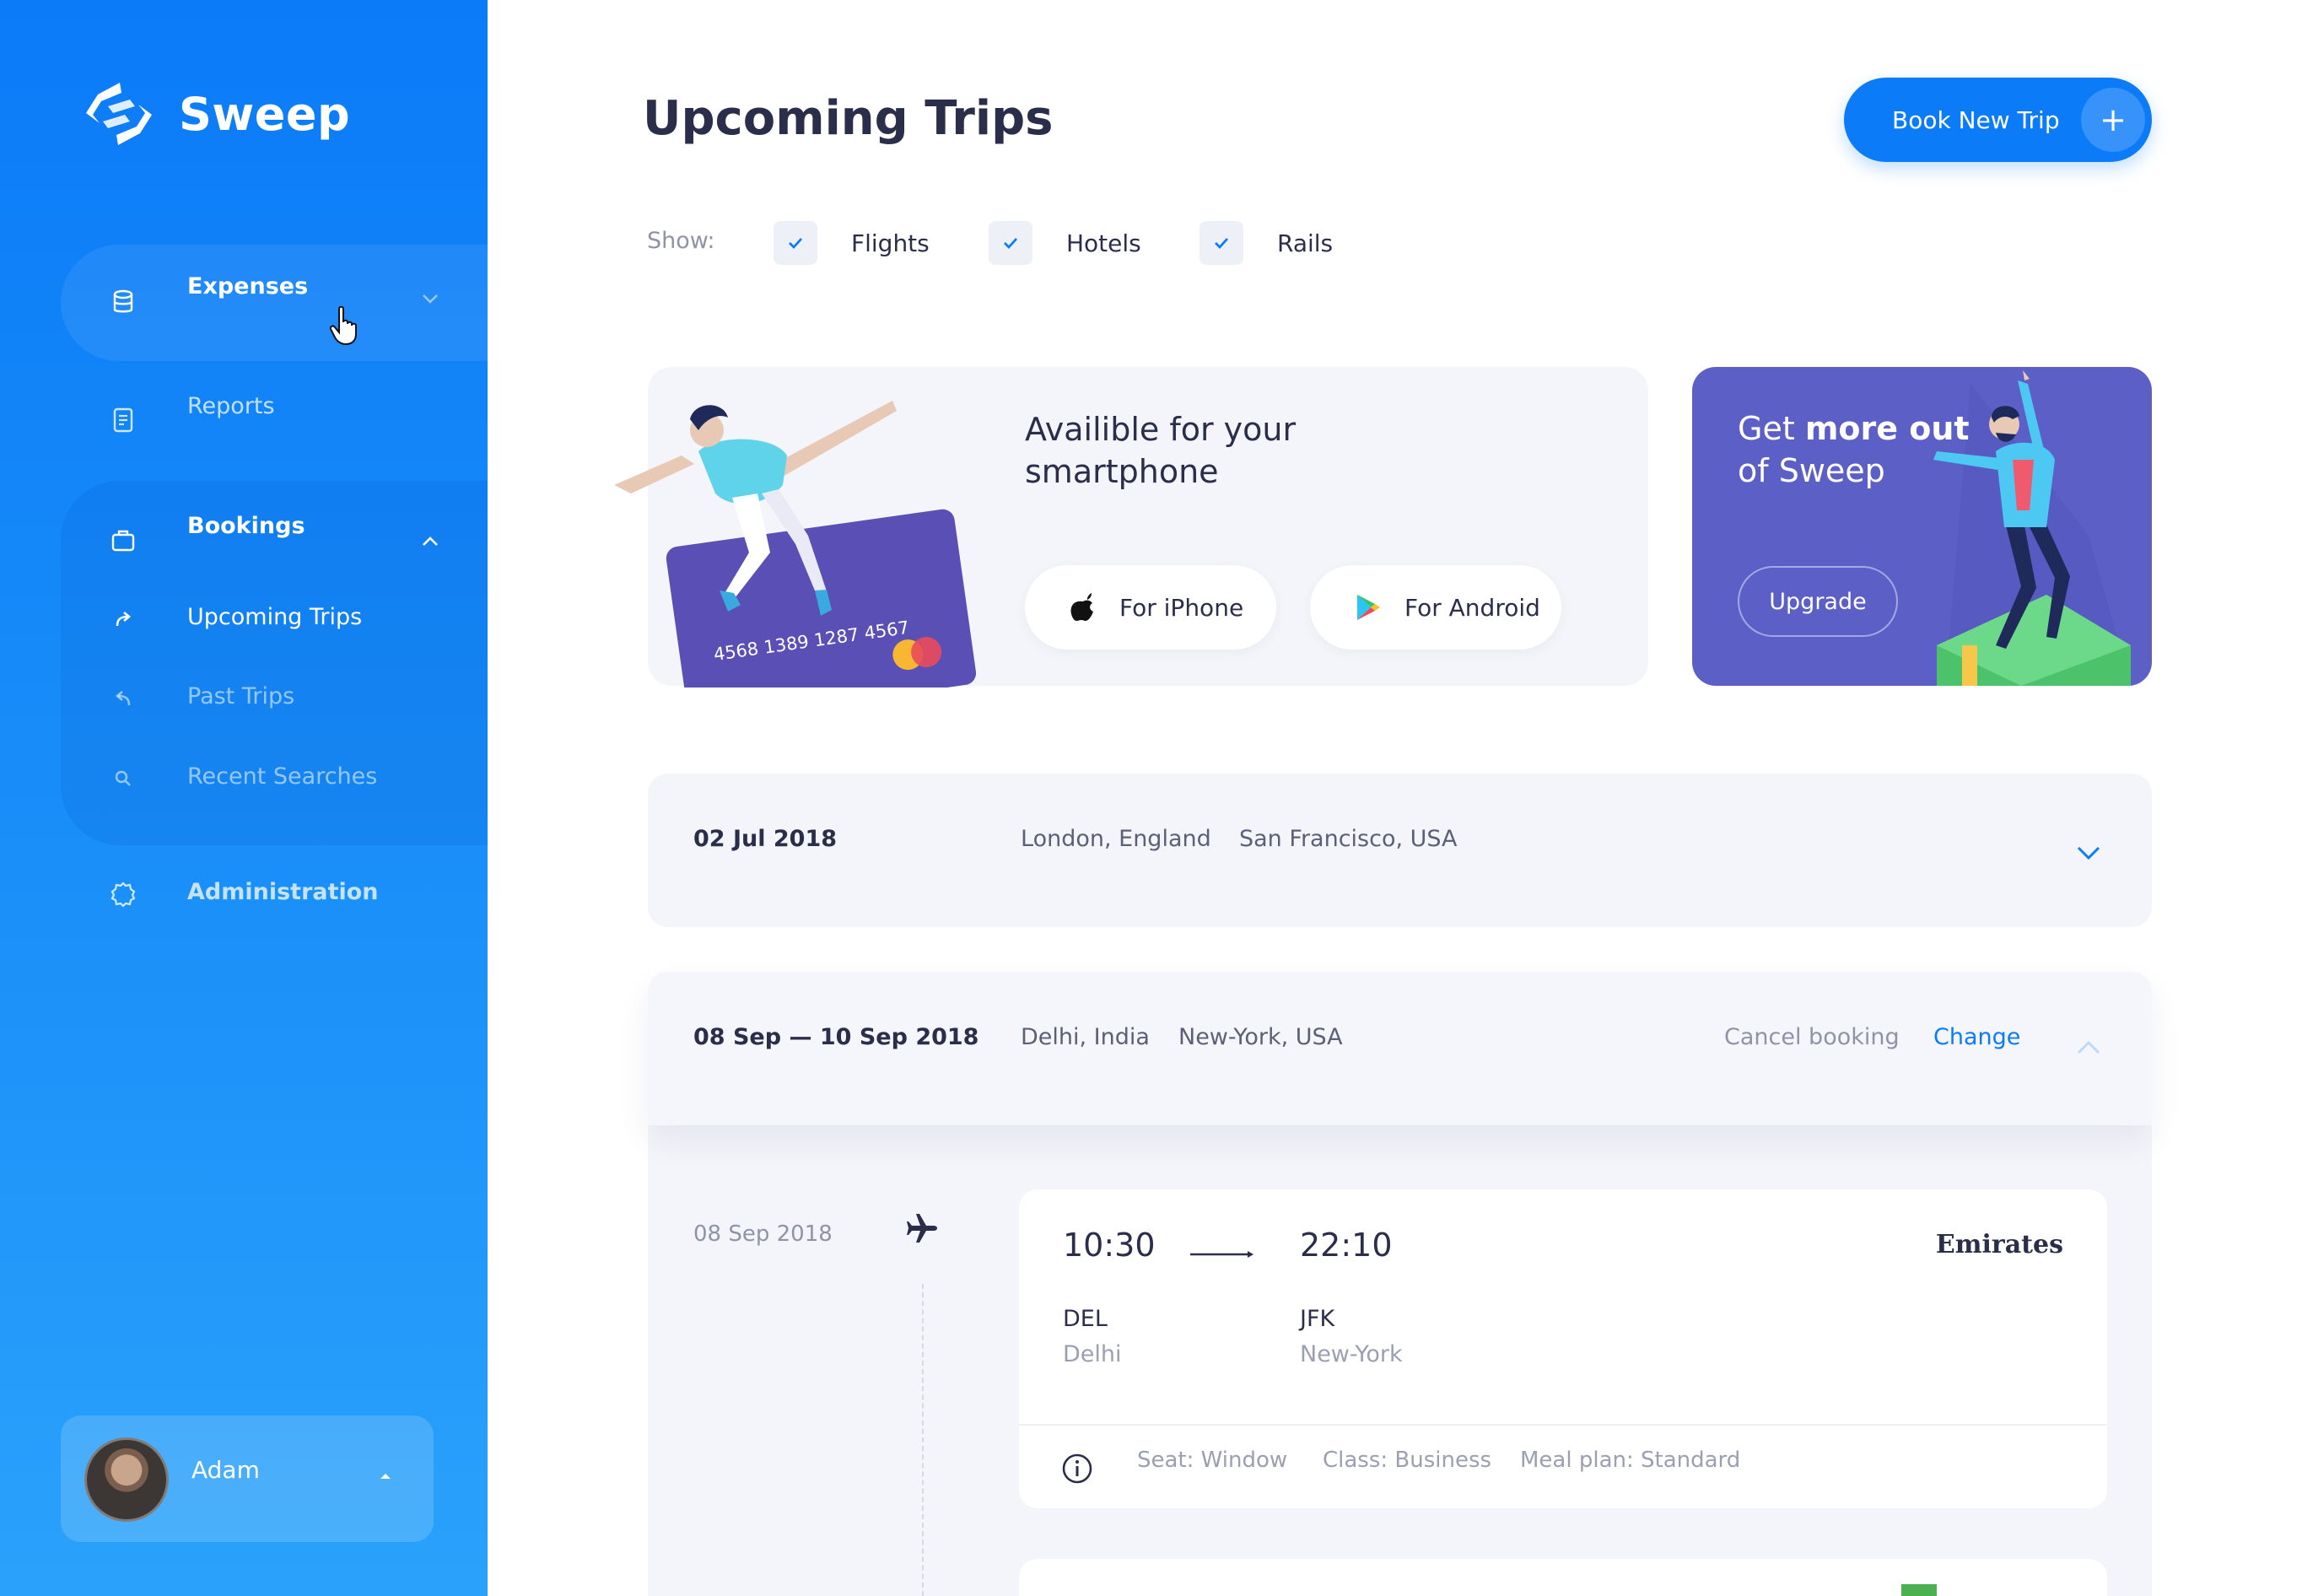 This screenshot has width=2302, height=1596. I want to click on arrival-code: JFK, so click(1317, 1319).